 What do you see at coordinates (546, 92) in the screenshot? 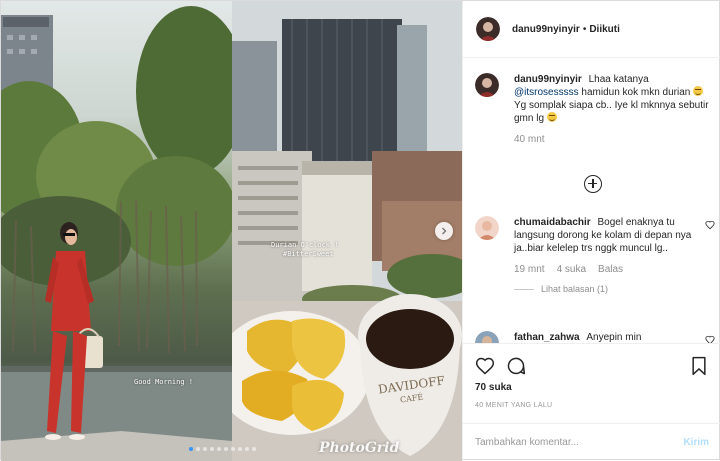
I see `caption-mention: @itsrosesssss` at bounding box center [546, 92].